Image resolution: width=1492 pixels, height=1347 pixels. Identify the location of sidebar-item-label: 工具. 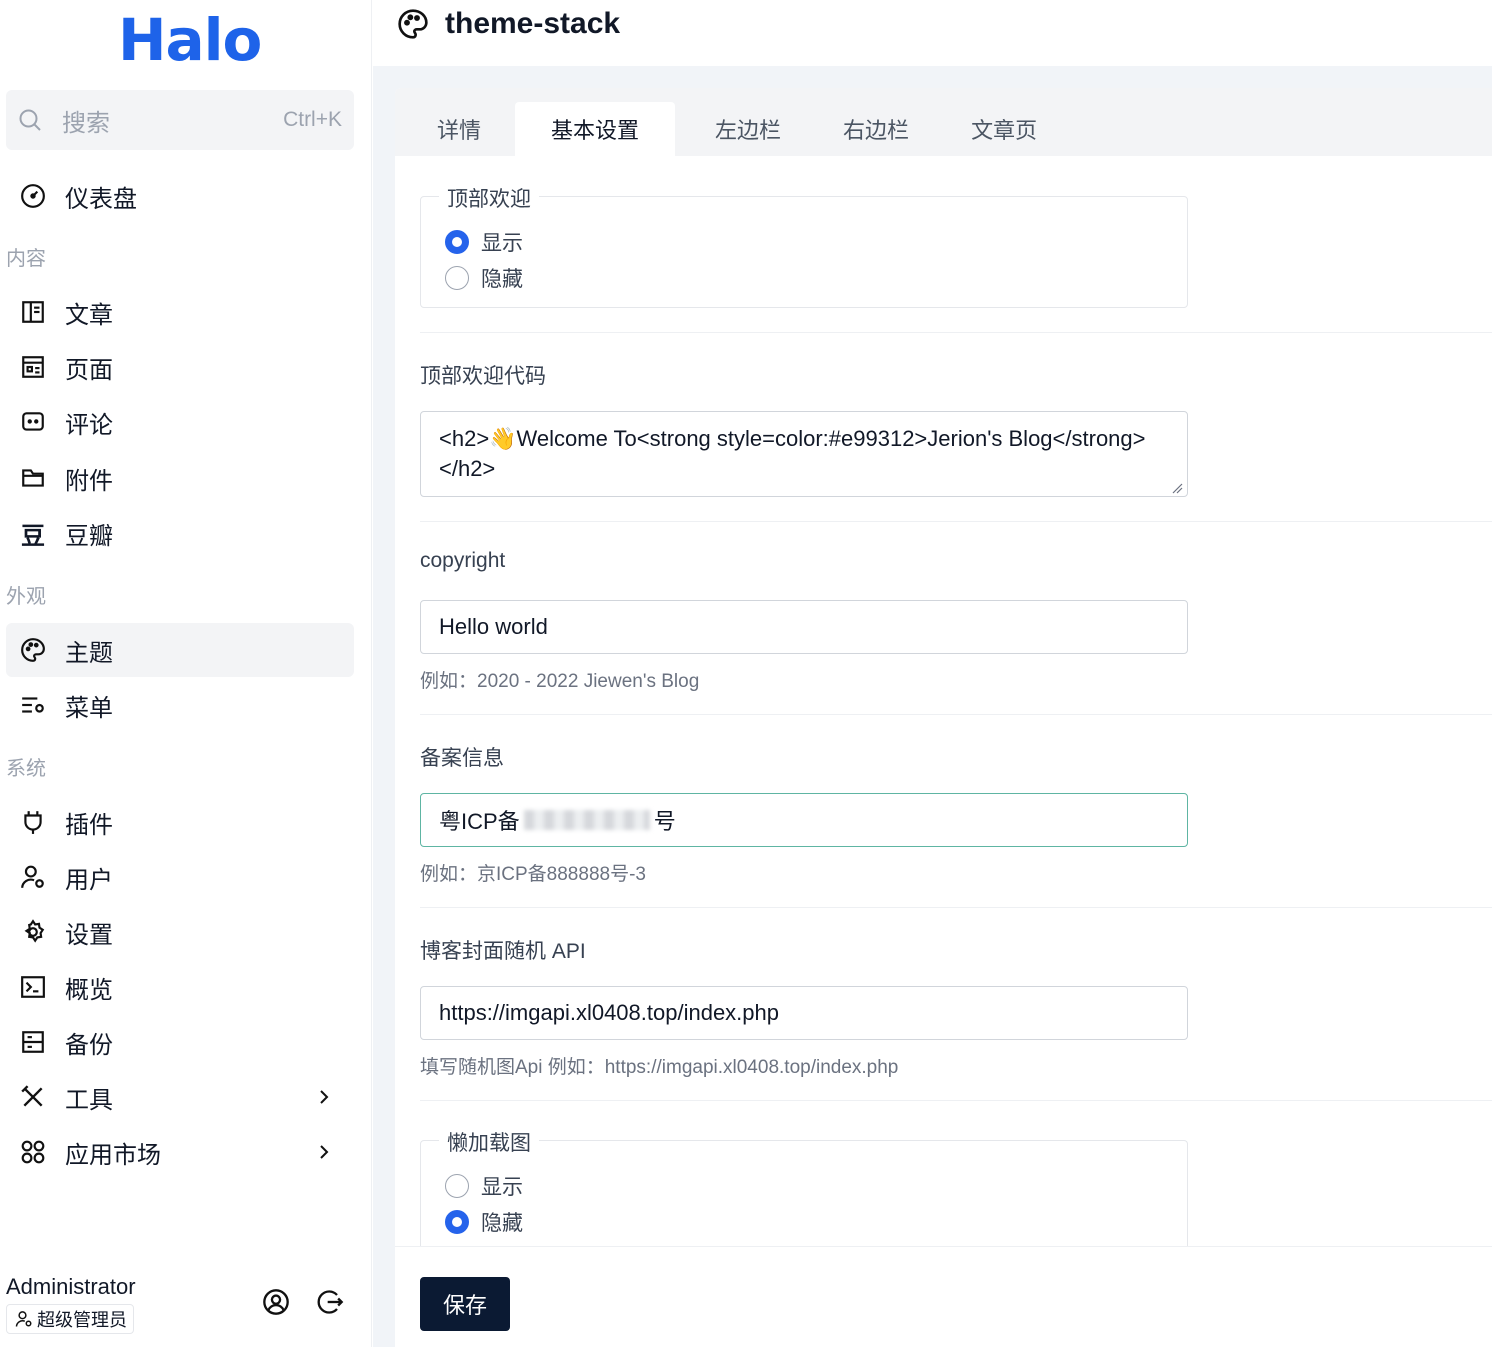
(89, 1100).